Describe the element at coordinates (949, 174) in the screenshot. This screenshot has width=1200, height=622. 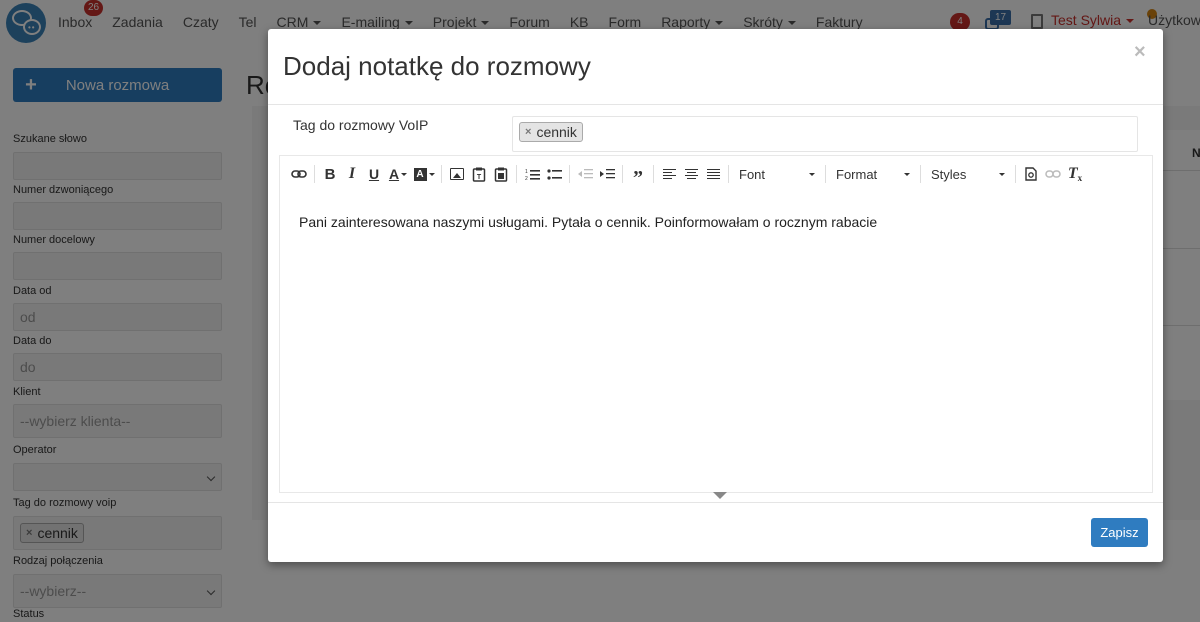
I see `styles-dropdown-label: Styles` at that location.